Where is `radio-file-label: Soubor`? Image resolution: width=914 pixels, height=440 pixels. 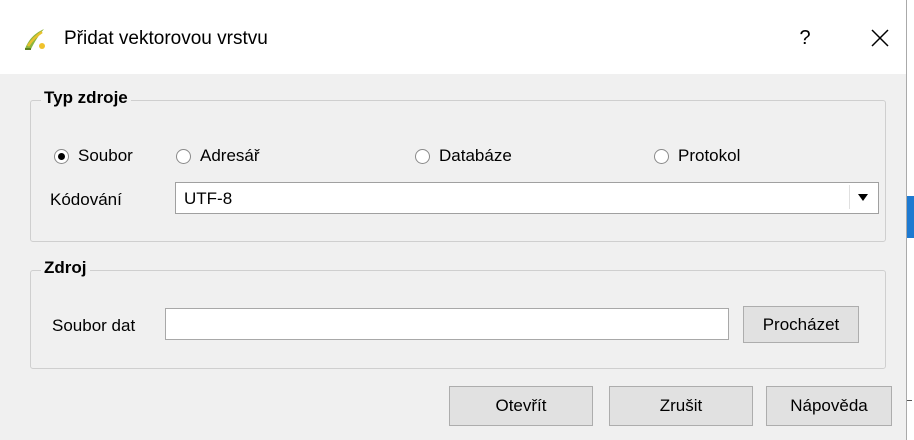
radio-file-label: Soubor is located at coordinates (105, 155).